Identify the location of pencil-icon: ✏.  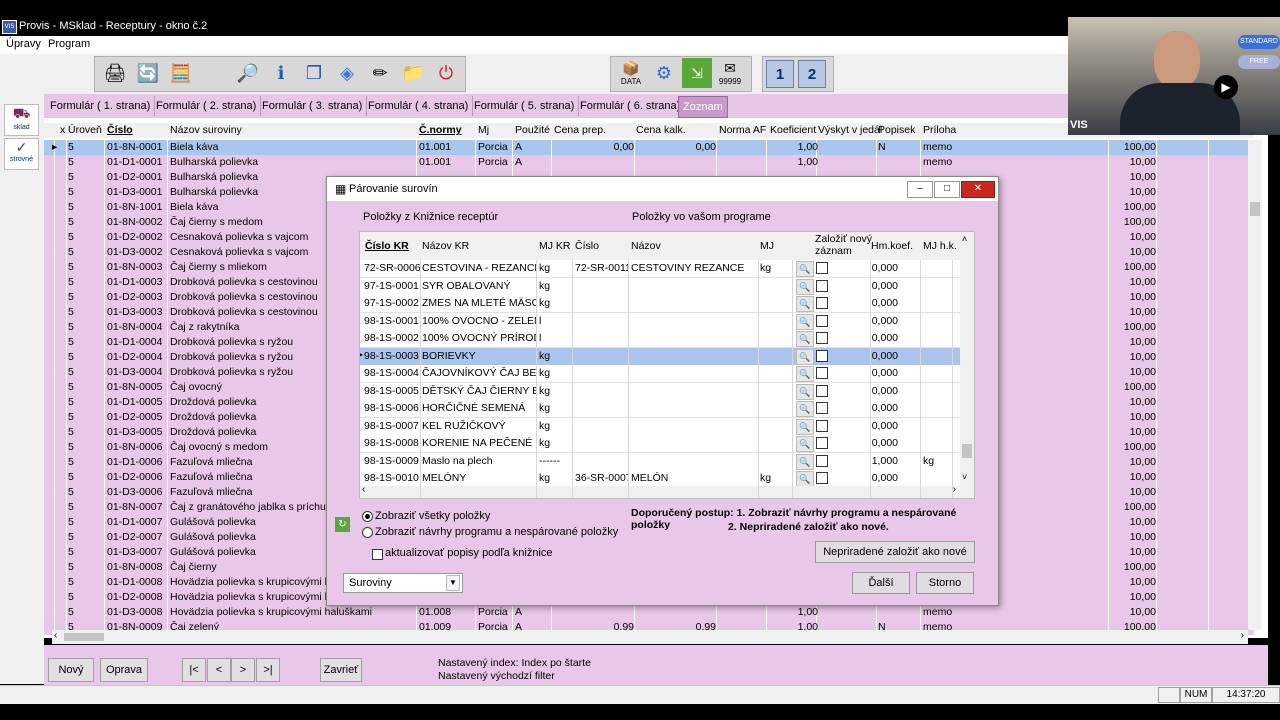
(380, 73).